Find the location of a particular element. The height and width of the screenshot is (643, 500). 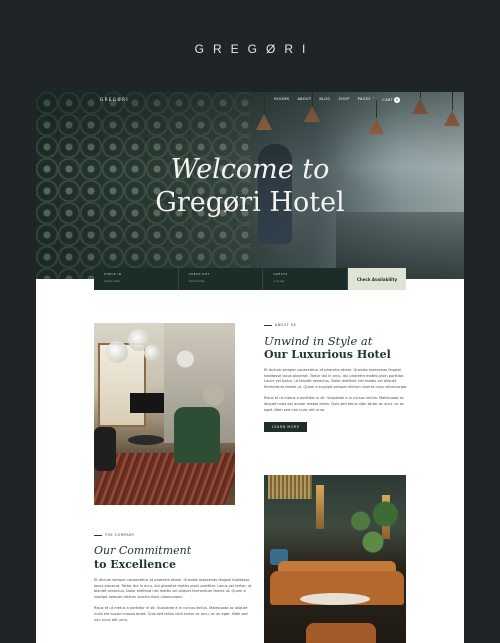

commitment-eyebrow: THE COMPANY is located at coordinates (174, 535).